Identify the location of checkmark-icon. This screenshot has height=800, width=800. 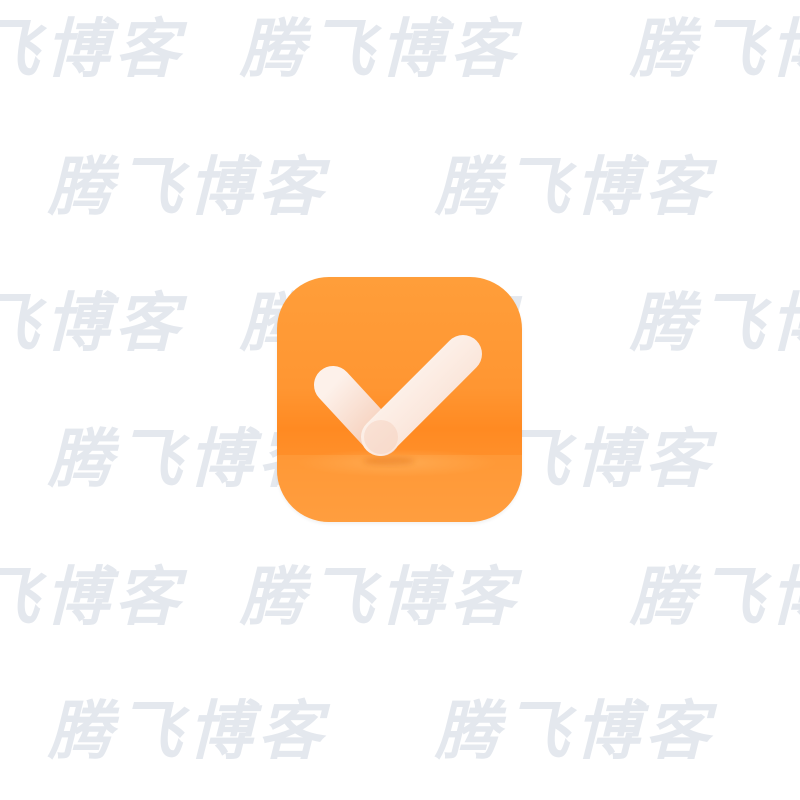
(399, 428).